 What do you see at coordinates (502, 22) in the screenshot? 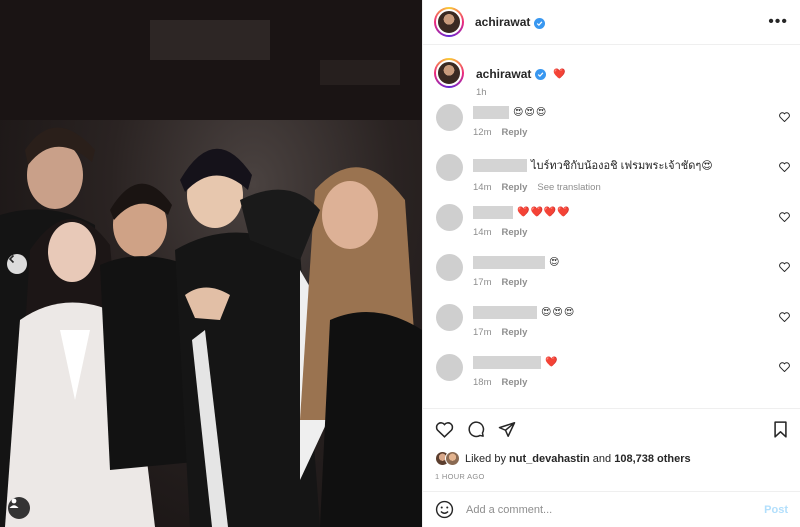
I see `author-username: achirawat` at bounding box center [502, 22].